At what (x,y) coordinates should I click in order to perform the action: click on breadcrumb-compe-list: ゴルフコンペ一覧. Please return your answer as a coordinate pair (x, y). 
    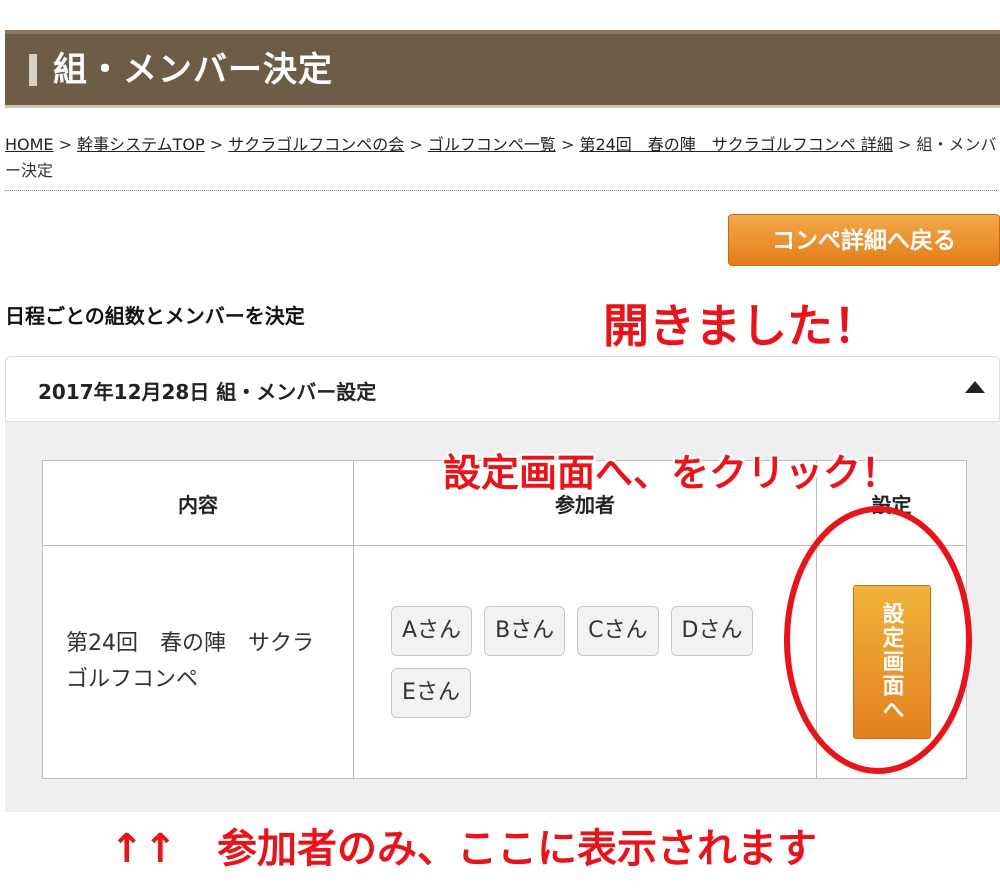
    Looking at the image, I should click on (492, 144).